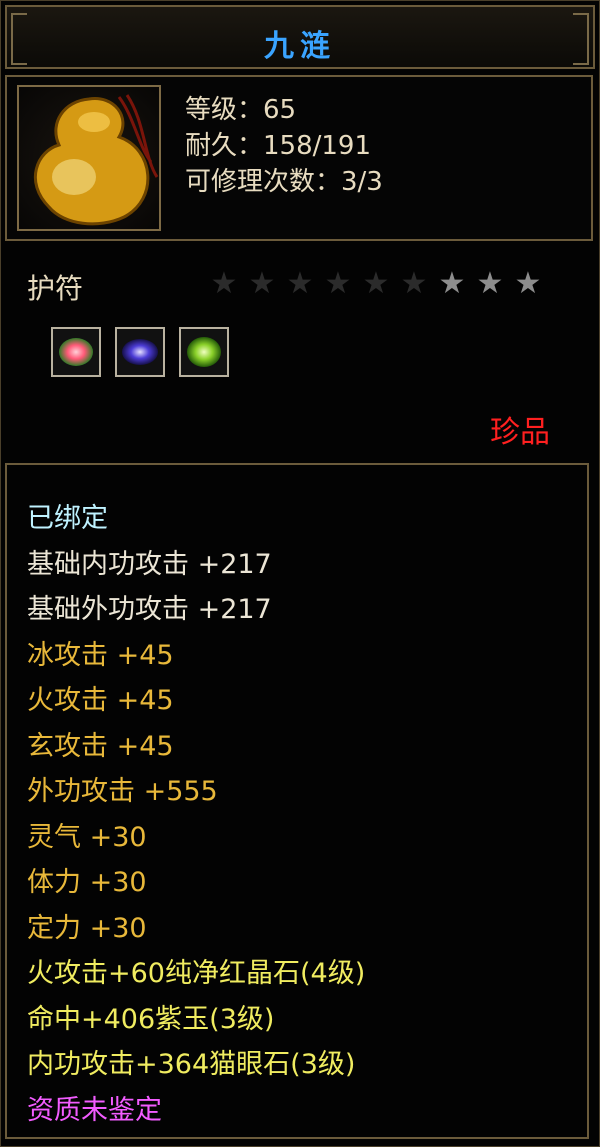 The height and width of the screenshot is (1147, 600). Describe the element at coordinates (149, 564) in the screenshot. I see `attribute-line: 基础内功攻击 +217` at that location.